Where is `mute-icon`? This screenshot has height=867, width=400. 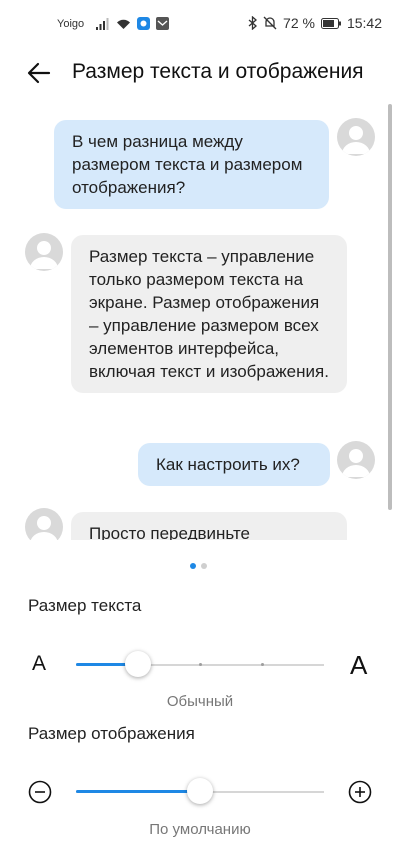 mute-icon is located at coordinates (270, 23).